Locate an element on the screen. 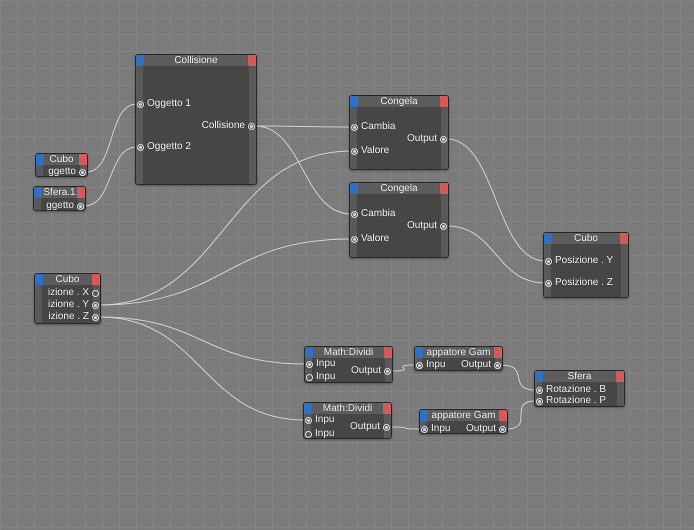  port-label: Rotazione . B is located at coordinates (576, 390).